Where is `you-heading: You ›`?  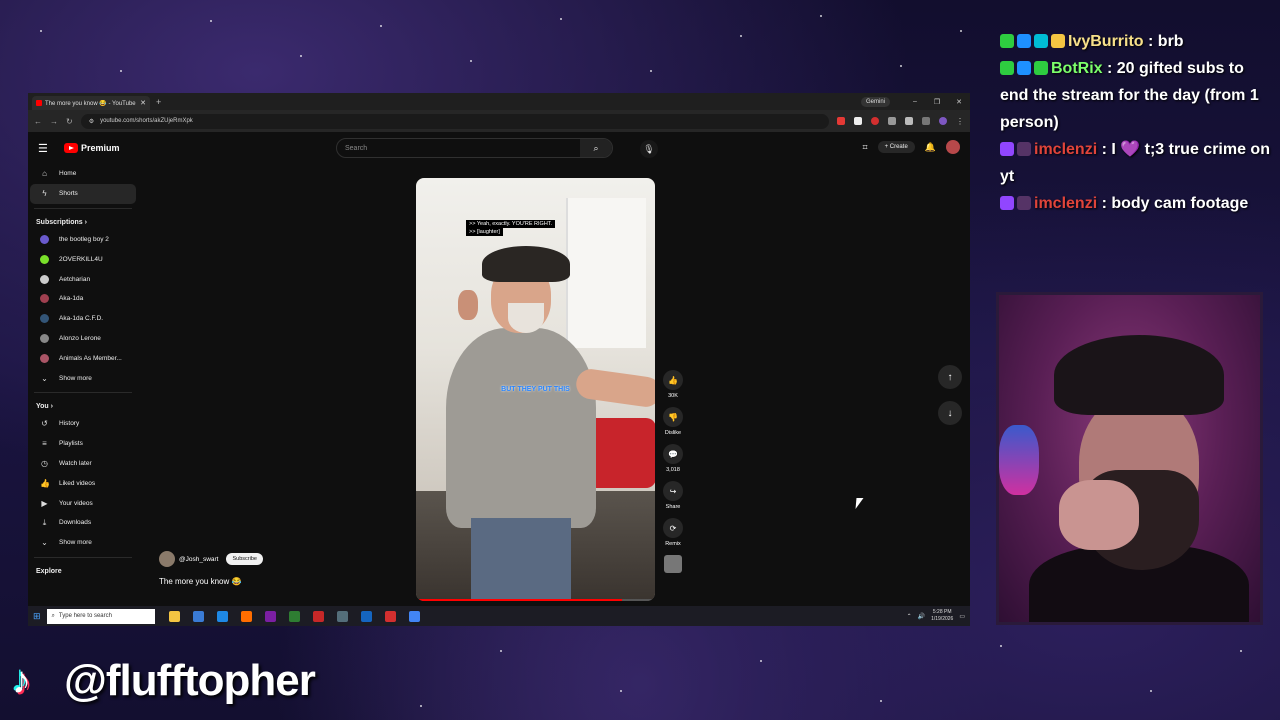
you-heading: You › is located at coordinates (83, 405).